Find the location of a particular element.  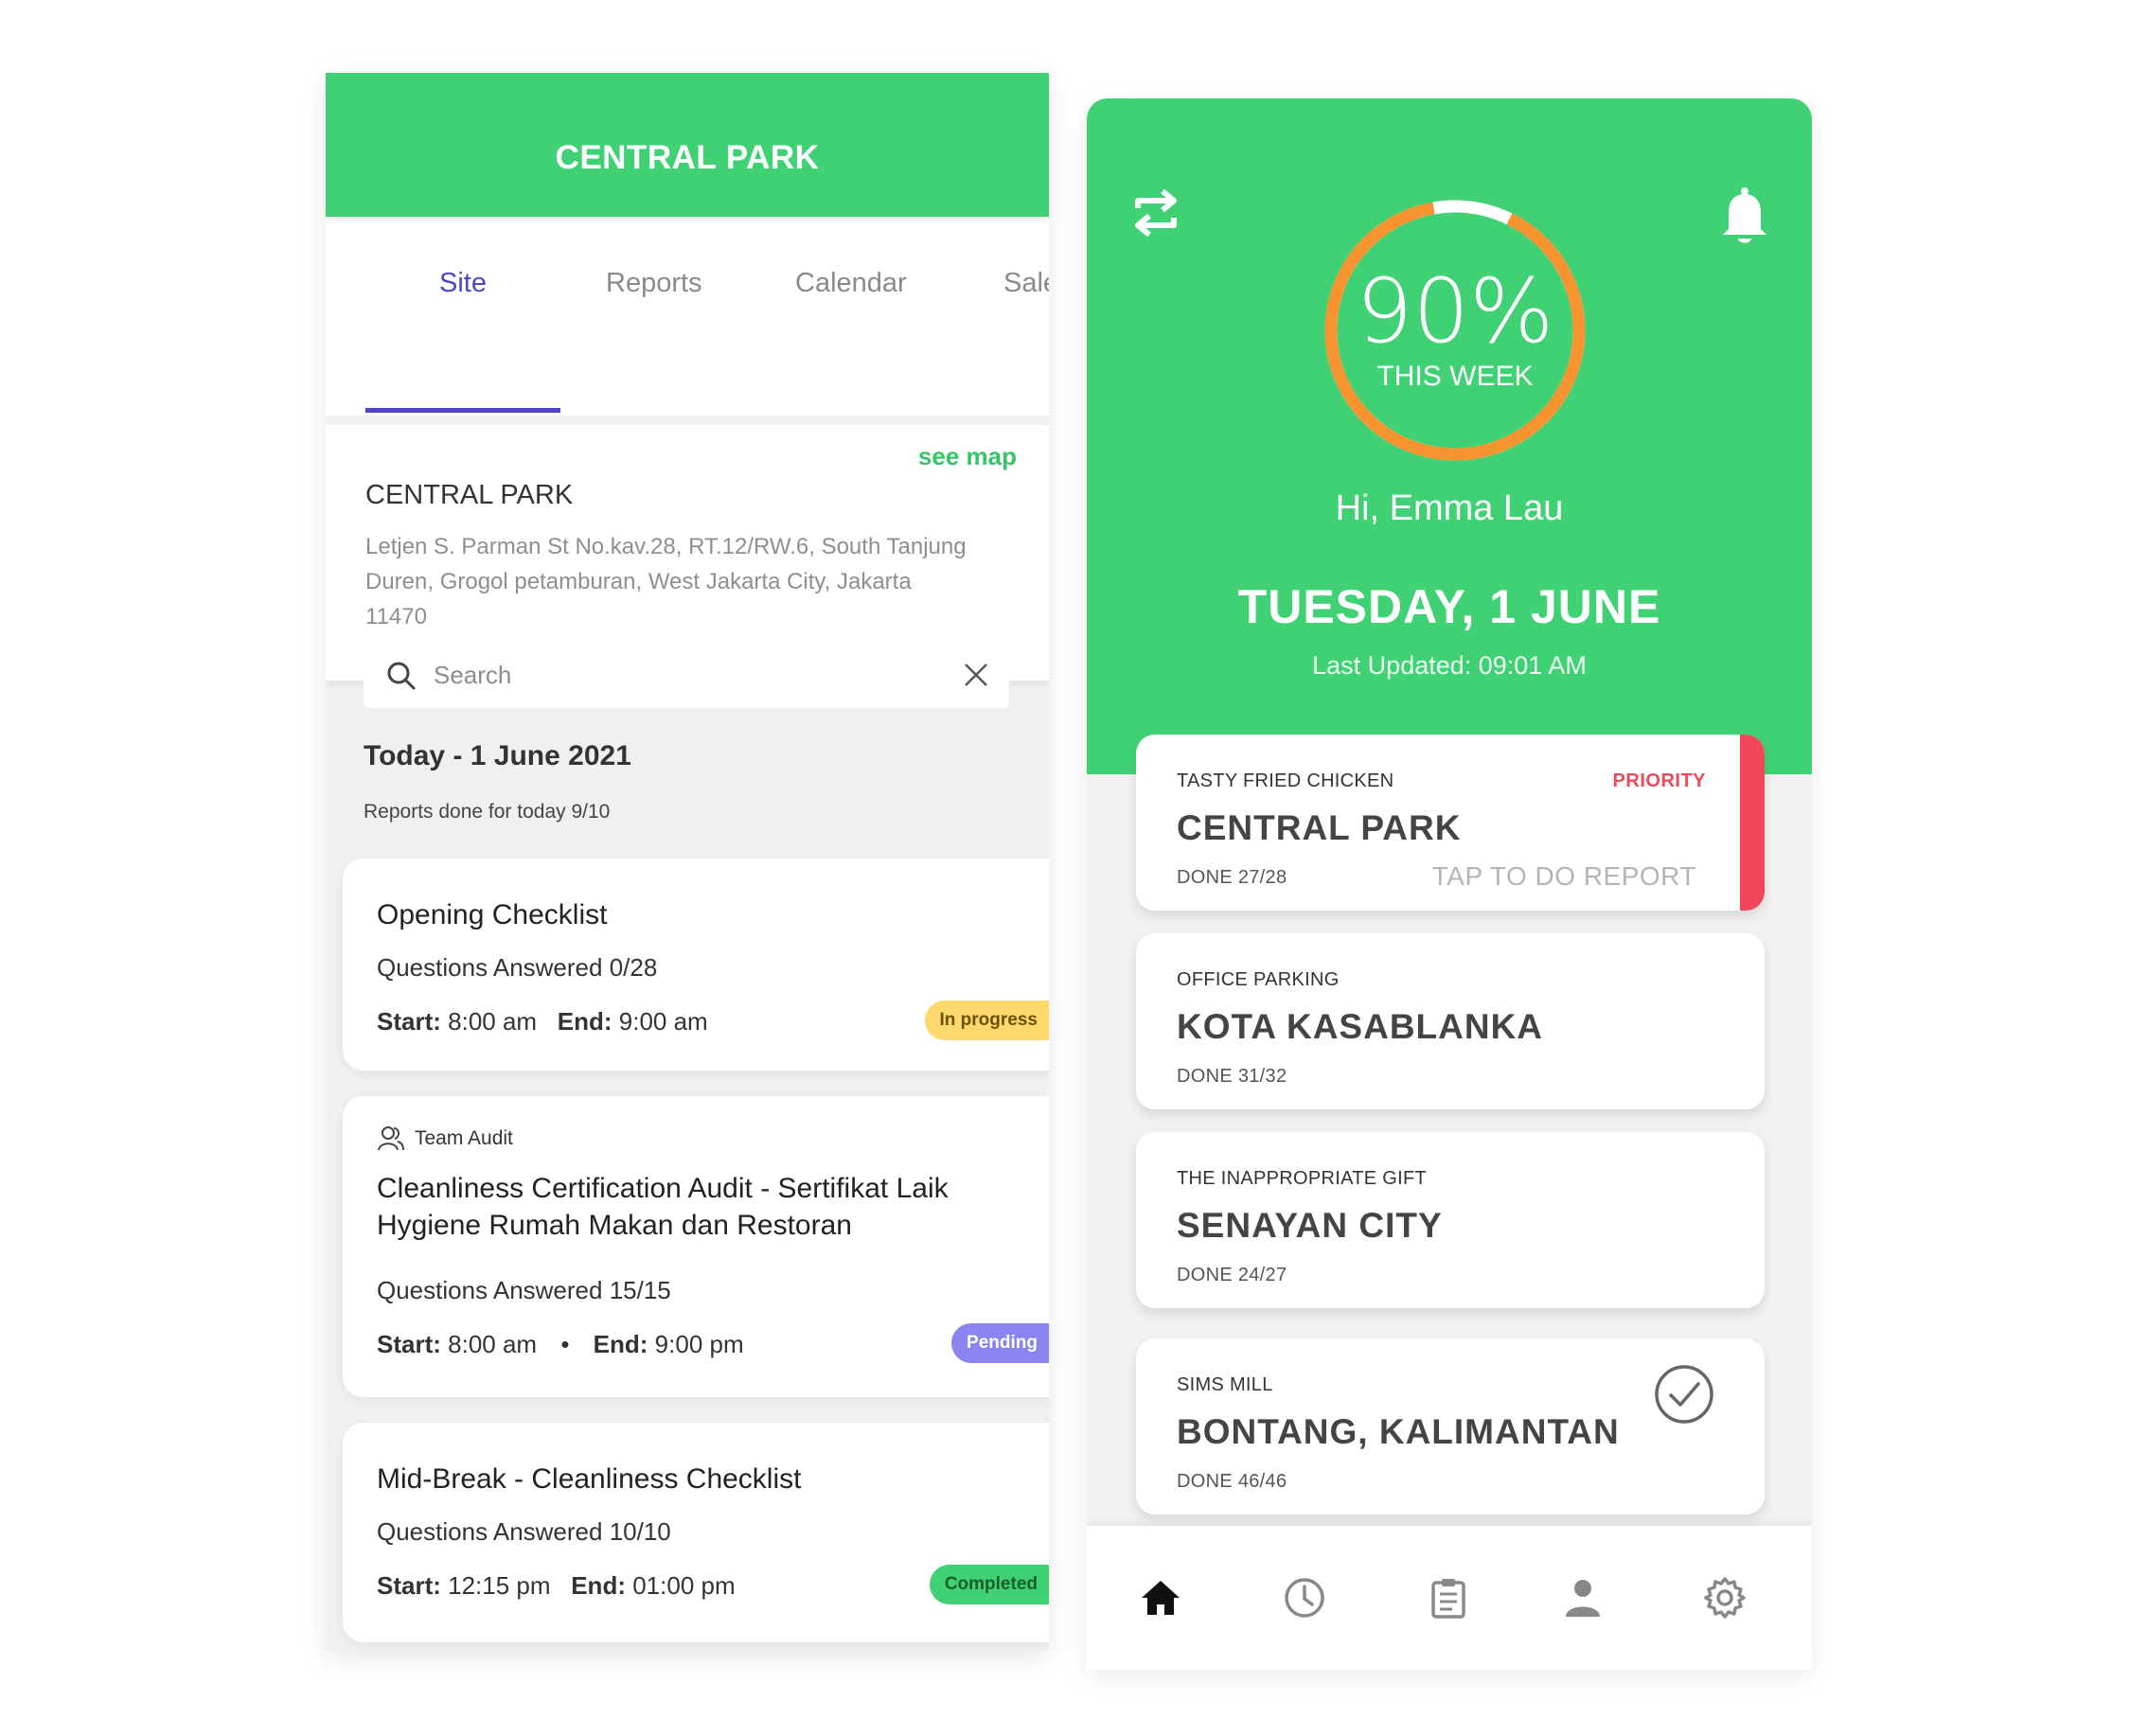

clock-icon is located at coordinates (1304, 1598).